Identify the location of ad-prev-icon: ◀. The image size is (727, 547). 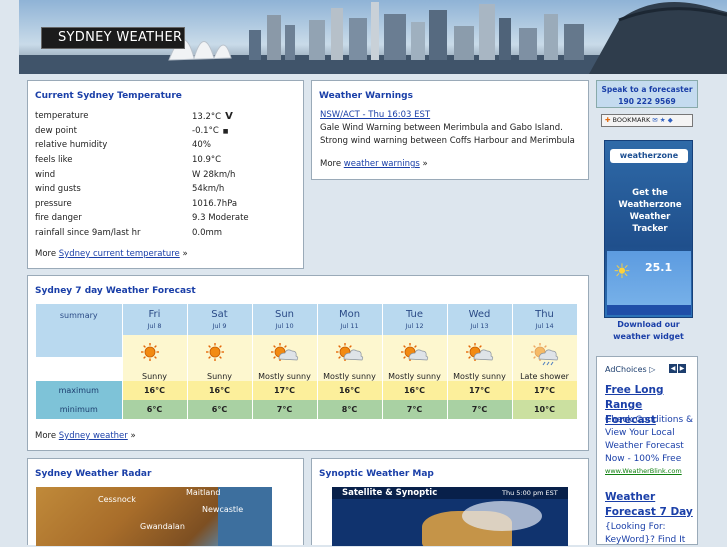
(673, 368).